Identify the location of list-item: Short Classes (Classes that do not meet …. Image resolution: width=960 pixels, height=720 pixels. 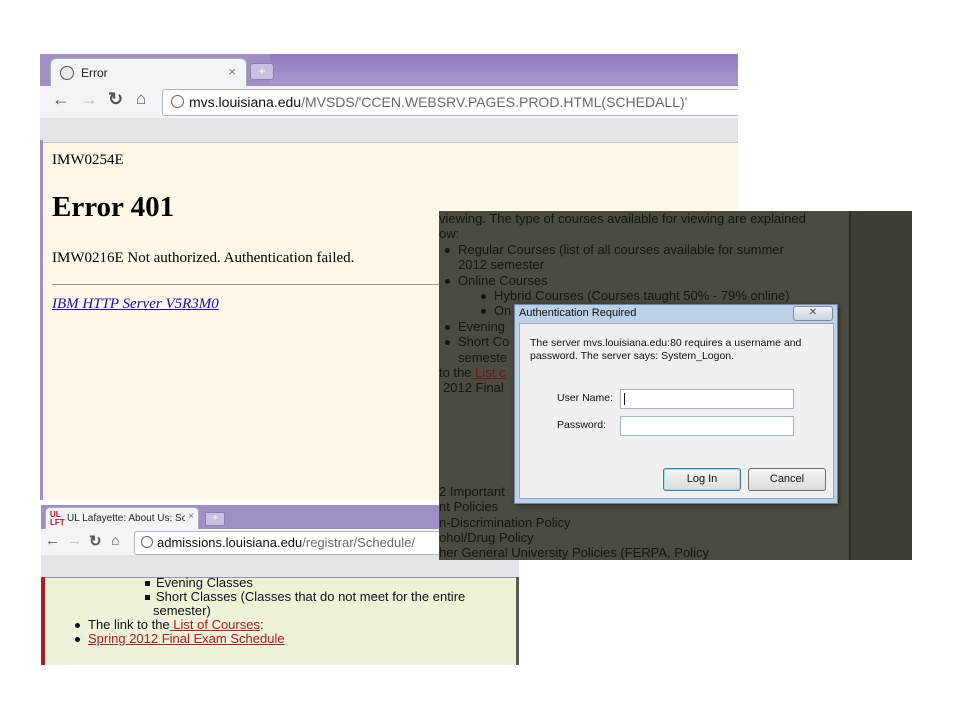
(305, 596).